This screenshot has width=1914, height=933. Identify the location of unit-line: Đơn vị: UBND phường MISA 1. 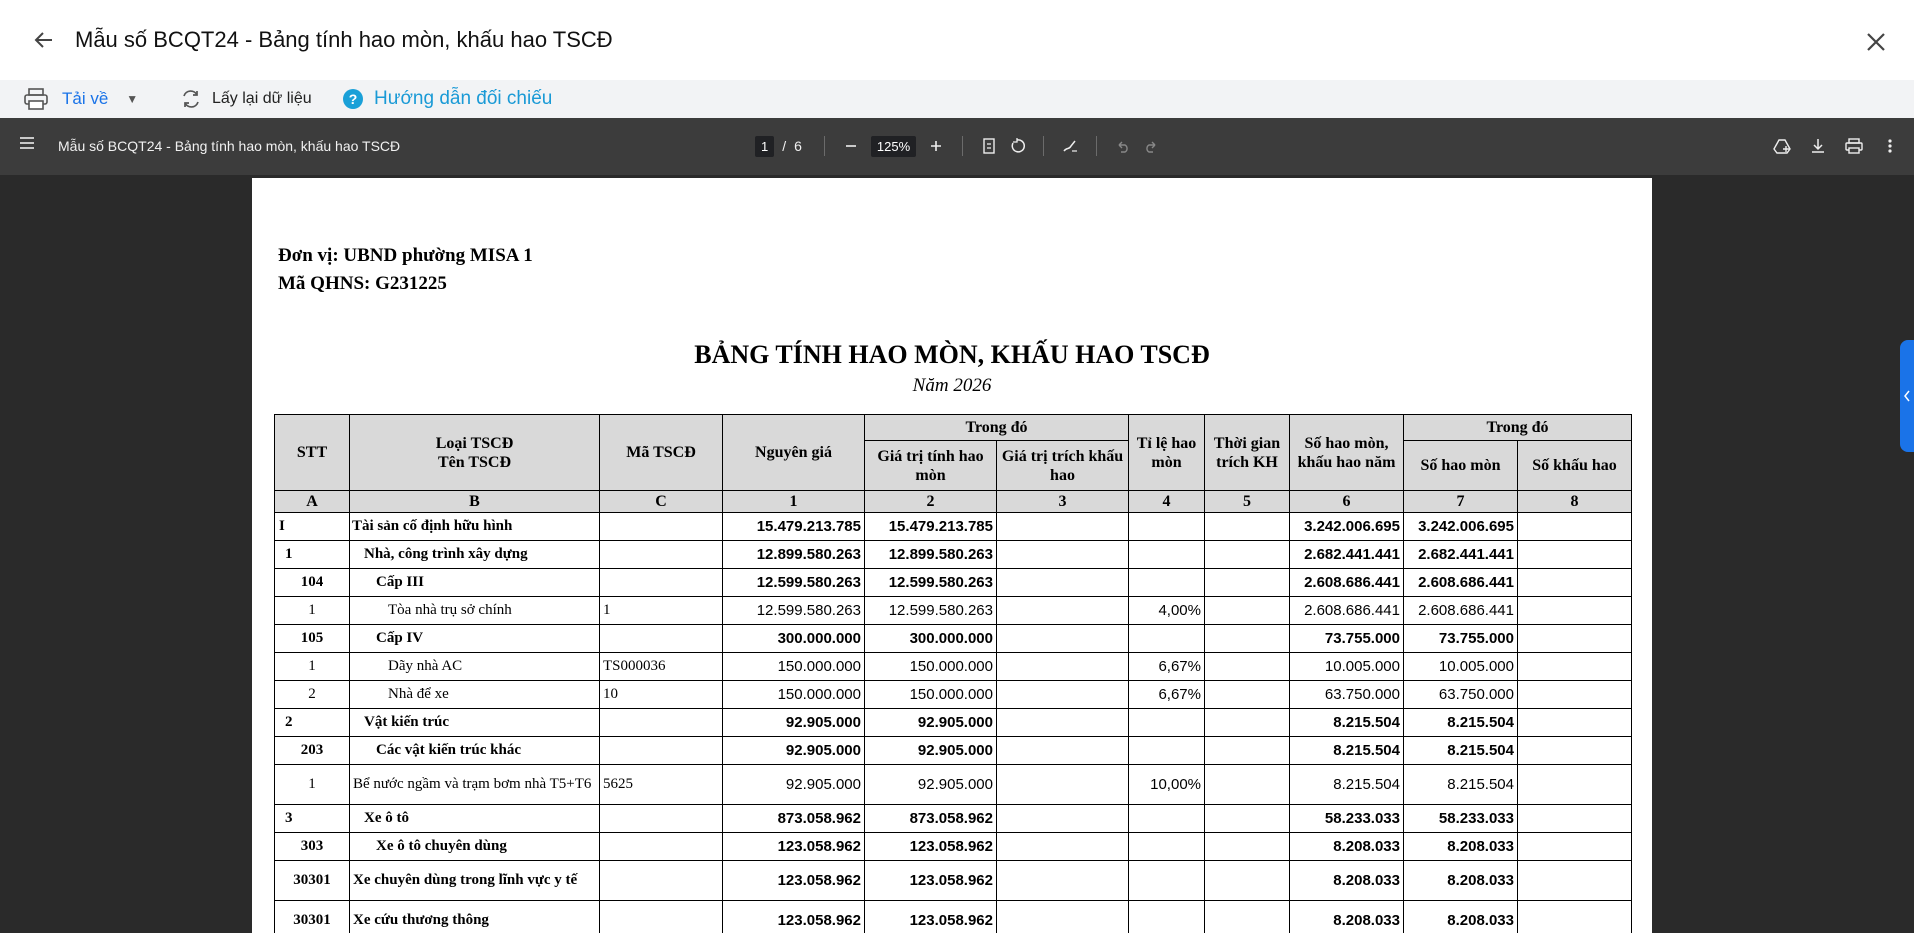
(405, 255).